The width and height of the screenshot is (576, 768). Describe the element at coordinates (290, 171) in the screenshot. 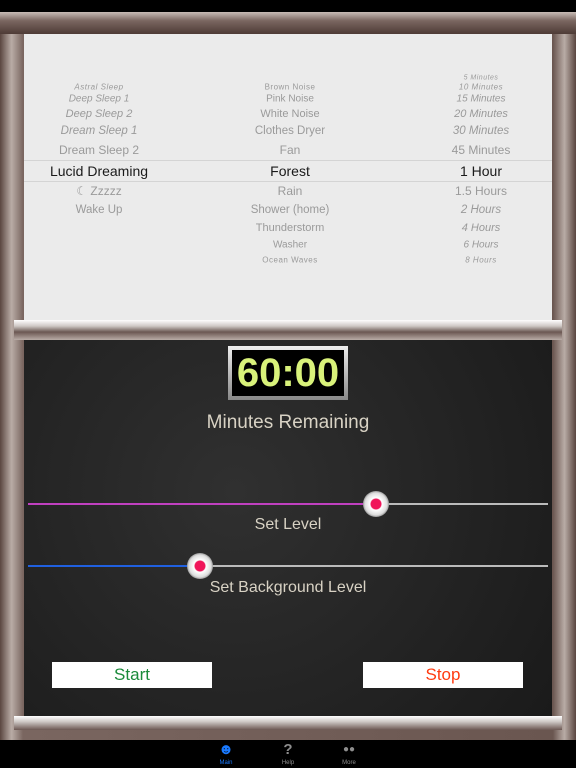

I see `picker-item: Forest` at that location.